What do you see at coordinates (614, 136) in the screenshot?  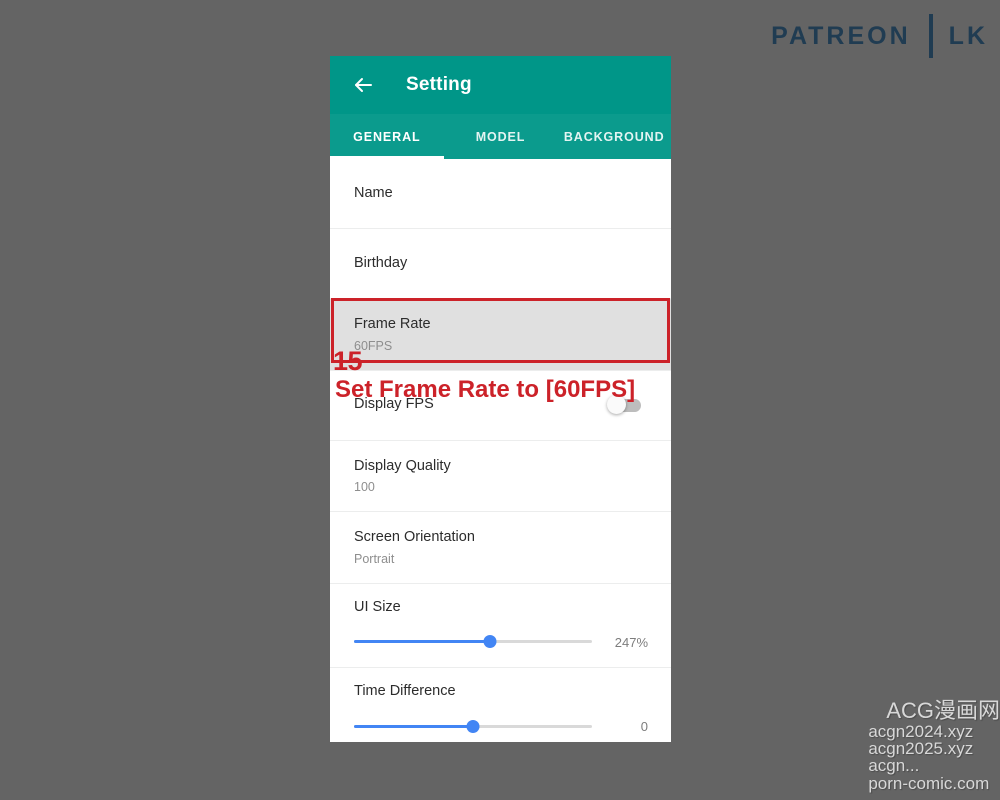 I see `tab-background: BACKGROUND` at bounding box center [614, 136].